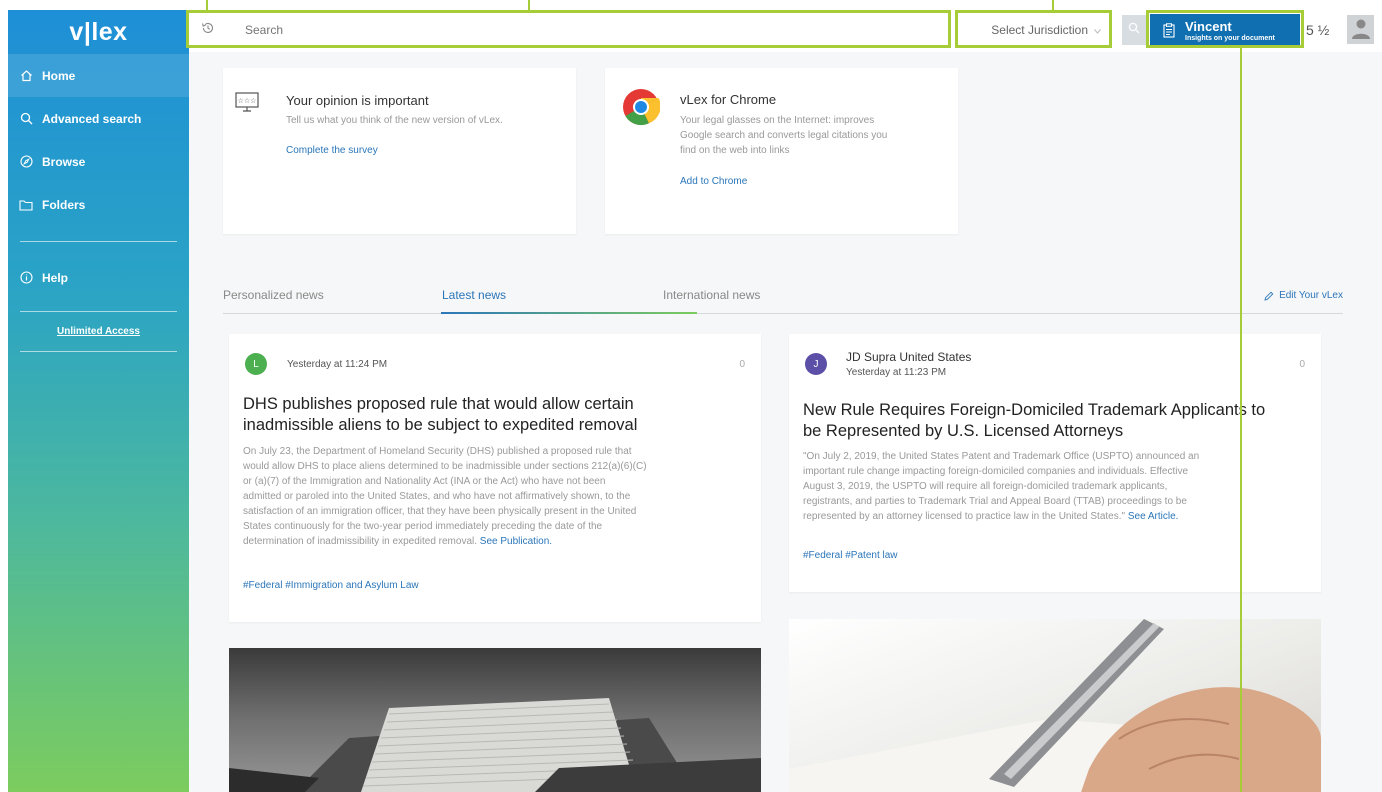 The height and width of the screenshot is (792, 1382). Describe the element at coordinates (98, 204) in the screenshot. I see `sidebar-item-folders: Folders` at that location.